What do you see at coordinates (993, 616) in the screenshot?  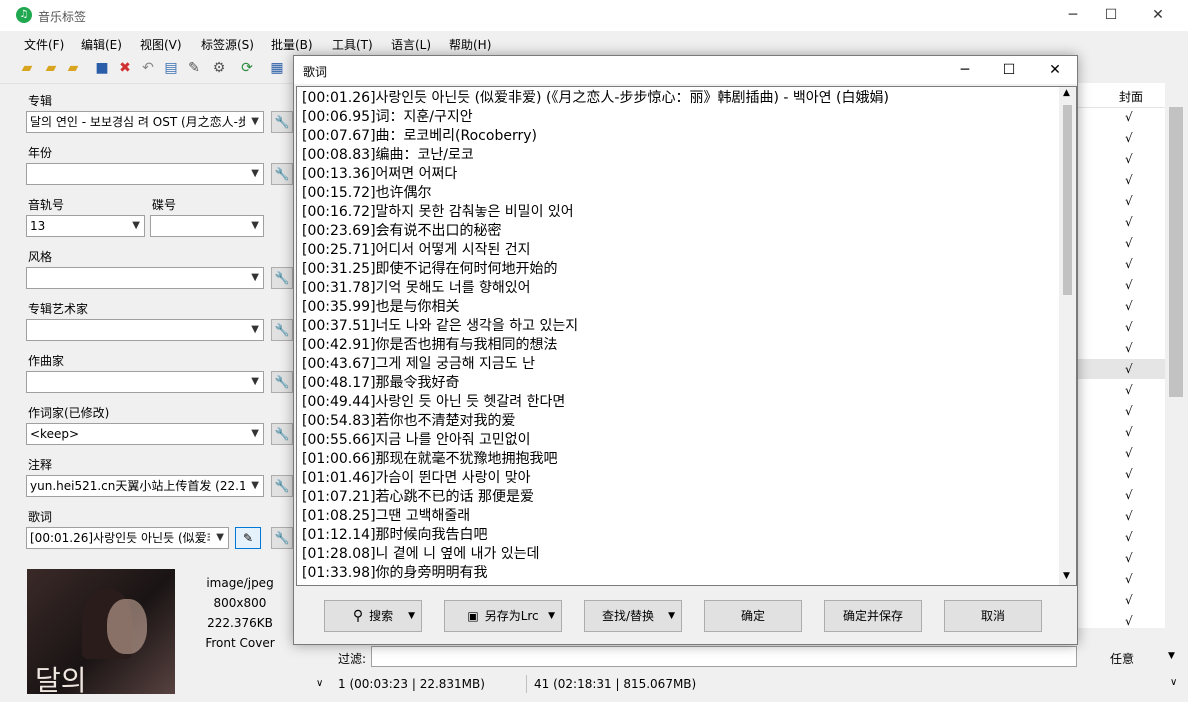 I see `cancel-button: 取消` at bounding box center [993, 616].